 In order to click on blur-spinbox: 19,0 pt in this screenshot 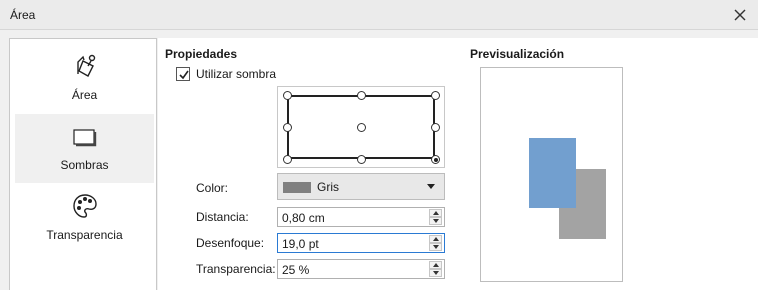, I will do `click(361, 243)`.